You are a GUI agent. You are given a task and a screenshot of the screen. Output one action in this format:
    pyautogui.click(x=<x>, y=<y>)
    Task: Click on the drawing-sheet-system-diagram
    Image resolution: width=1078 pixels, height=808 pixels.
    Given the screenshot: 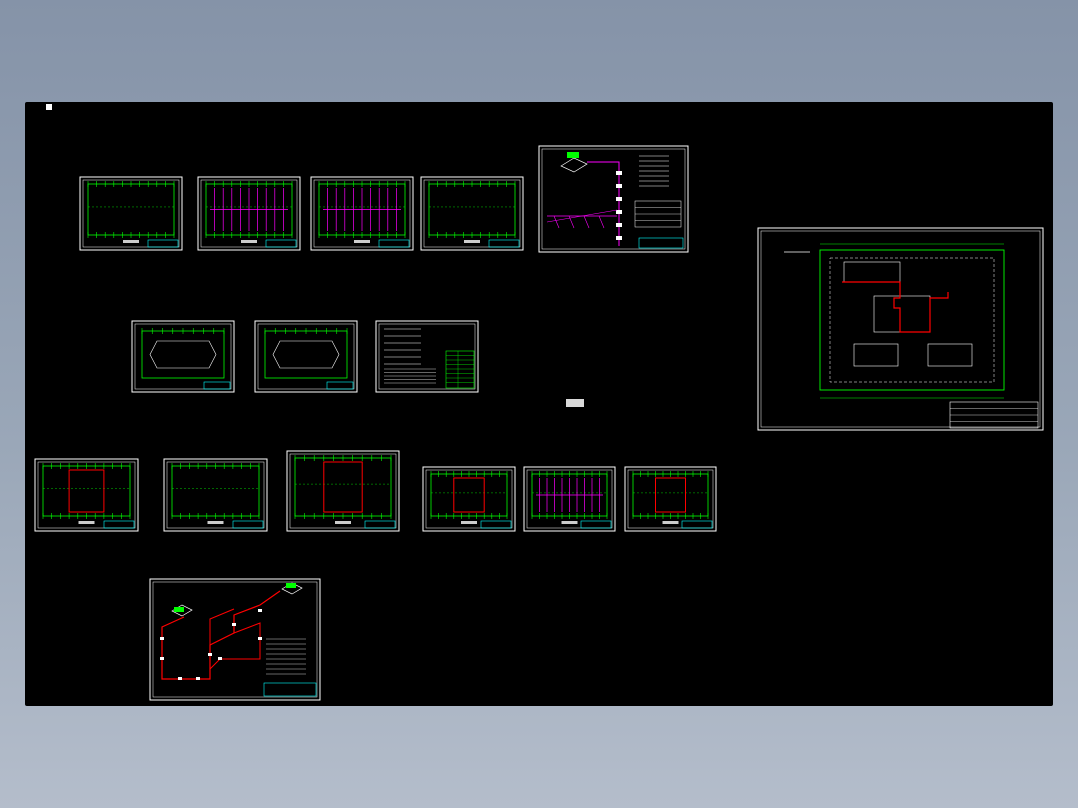 What is the action you would take?
    pyautogui.click(x=613, y=199)
    